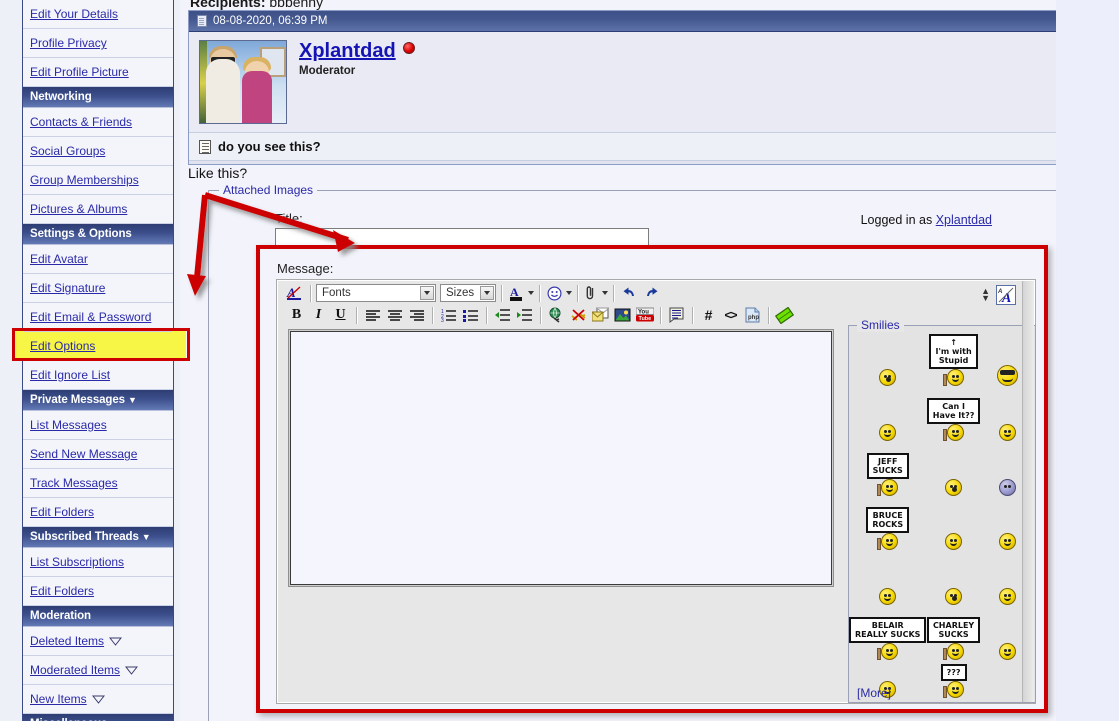 The width and height of the screenshot is (1119, 721). I want to click on sidebar-item-edit-ignore-list: Edit Ignore List, so click(98, 375).